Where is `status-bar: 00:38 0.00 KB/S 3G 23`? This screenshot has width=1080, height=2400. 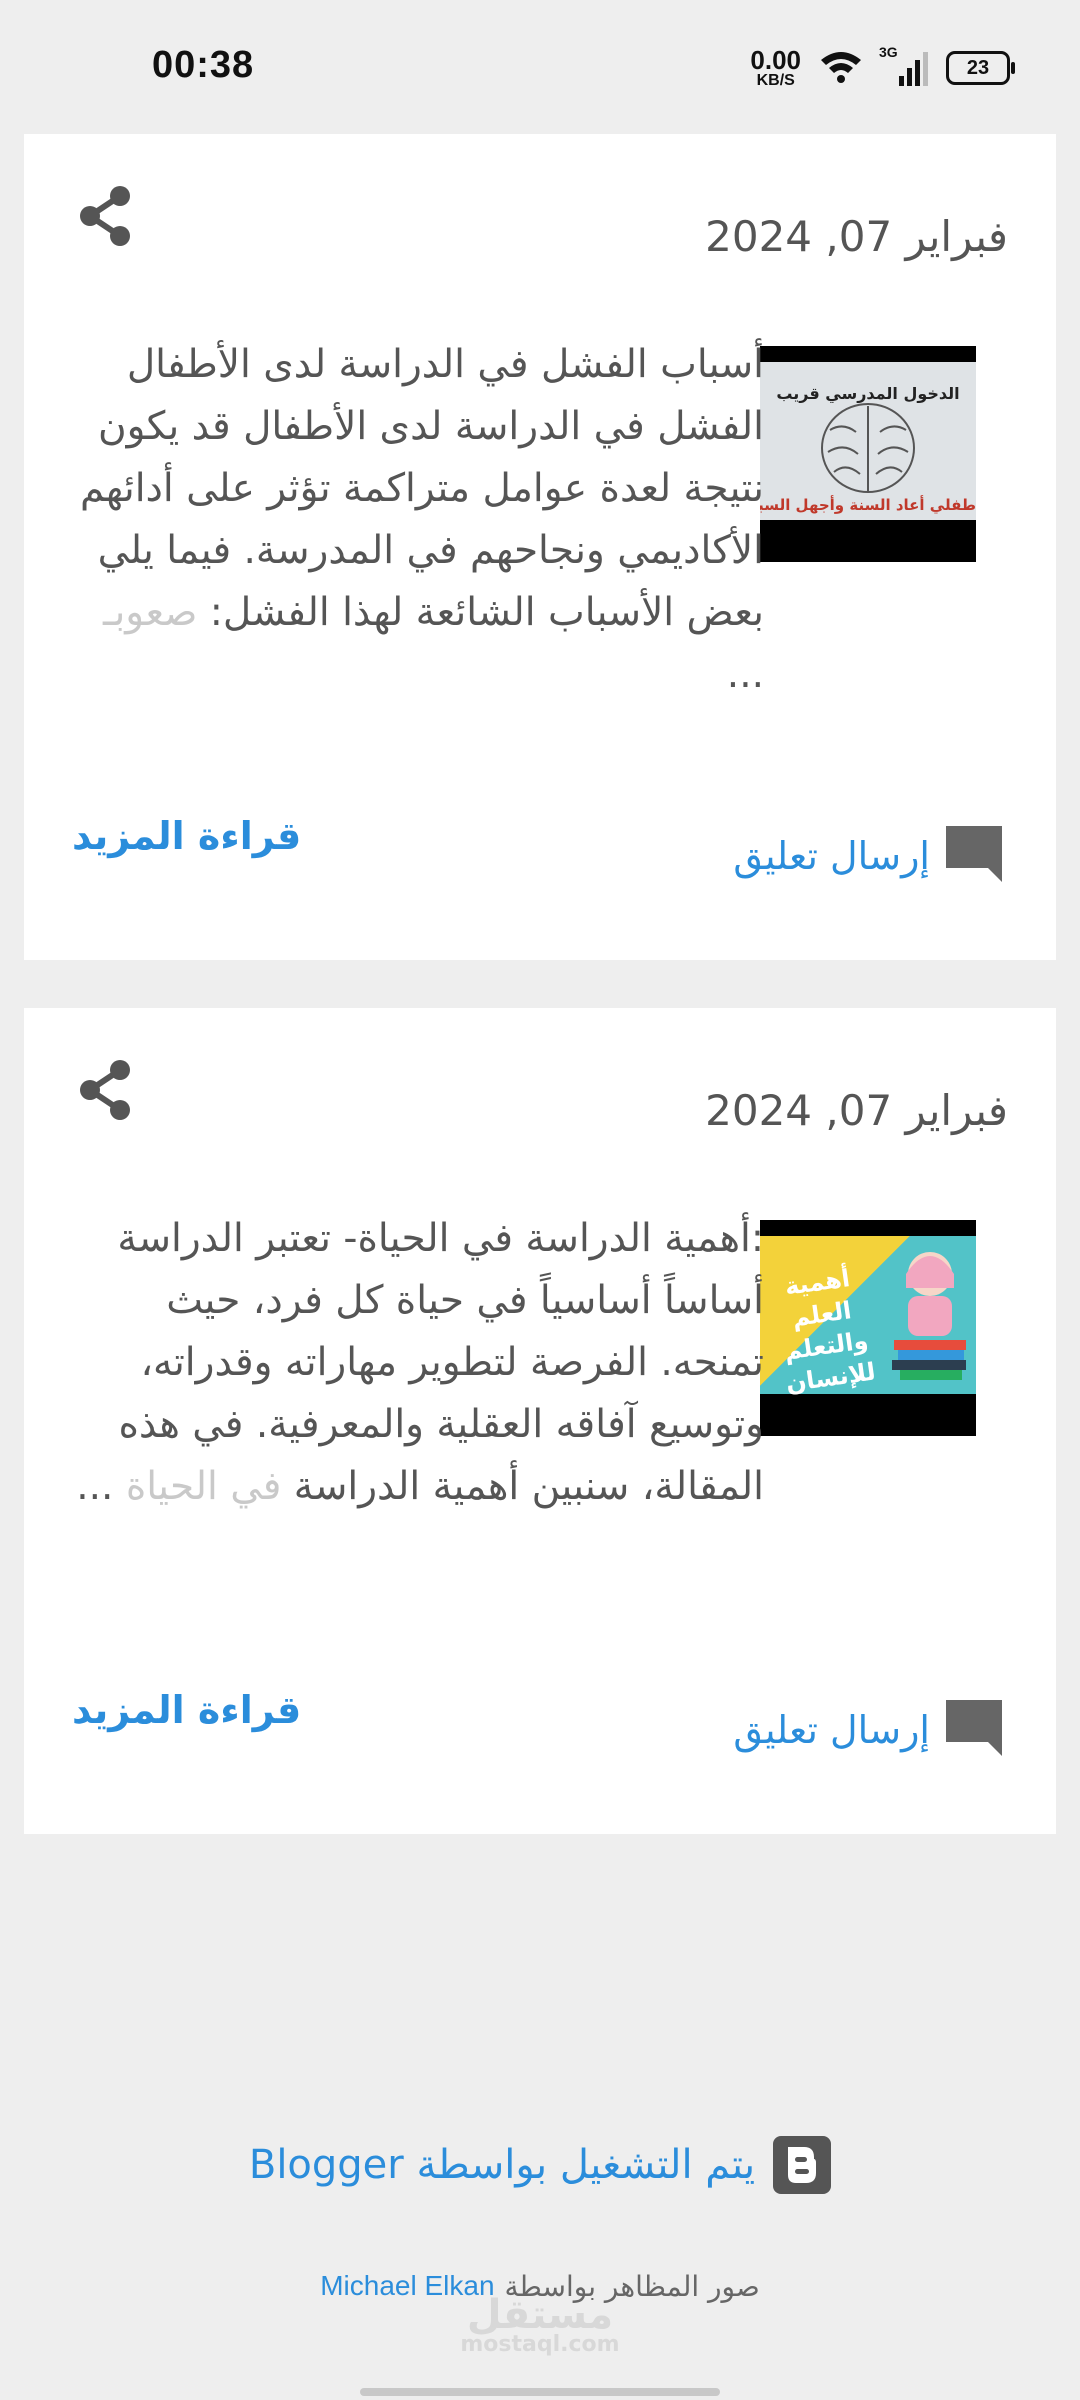 status-bar: 00:38 0.00 KB/S 3G 23 is located at coordinates (540, 67).